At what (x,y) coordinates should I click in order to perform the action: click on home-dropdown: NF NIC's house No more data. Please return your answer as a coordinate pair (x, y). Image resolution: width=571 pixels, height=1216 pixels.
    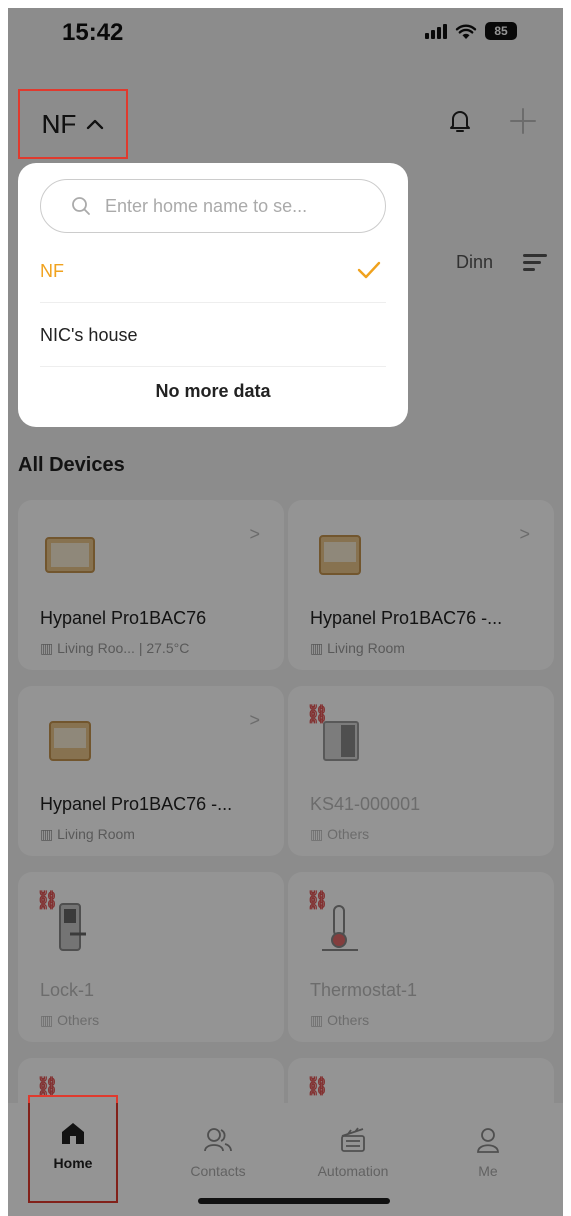
    Looking at the image, I should click on (213, 295).